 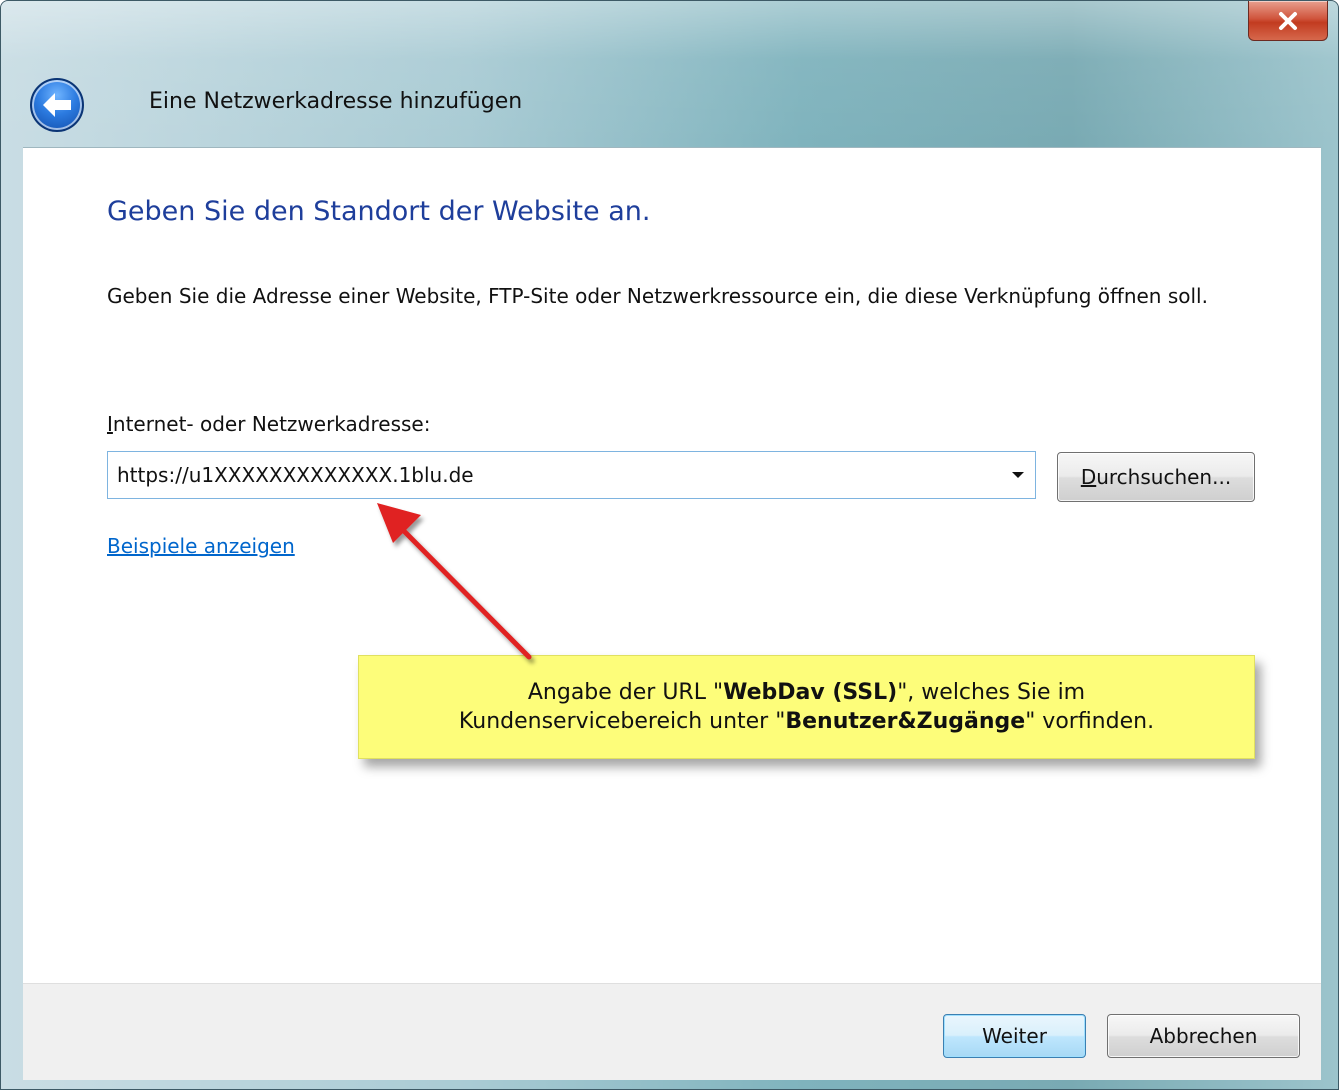 What do you see at coordinates (1014, 1036) in the screenshot?
I see `next-button: Weiter` at bounding box center [1014, 1036].